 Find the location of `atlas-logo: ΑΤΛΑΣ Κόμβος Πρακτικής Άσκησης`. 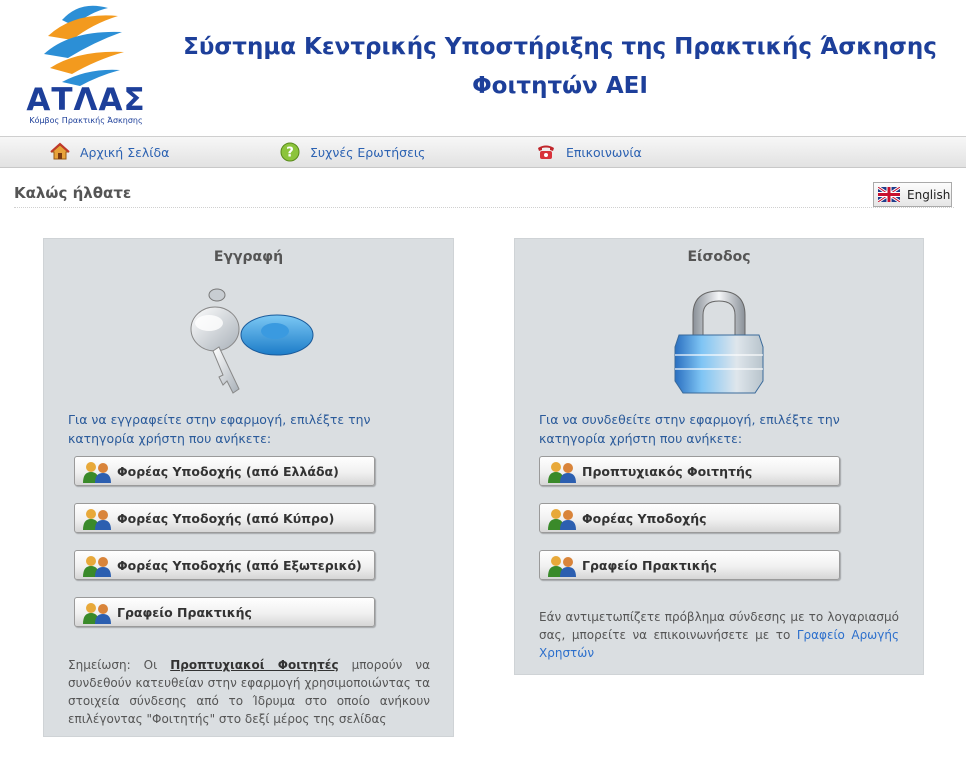

atlas-logo: ΑΤΛΑΣ Κόμβος Πρακτικής Άσκησης is located at coordinates (86, 65).